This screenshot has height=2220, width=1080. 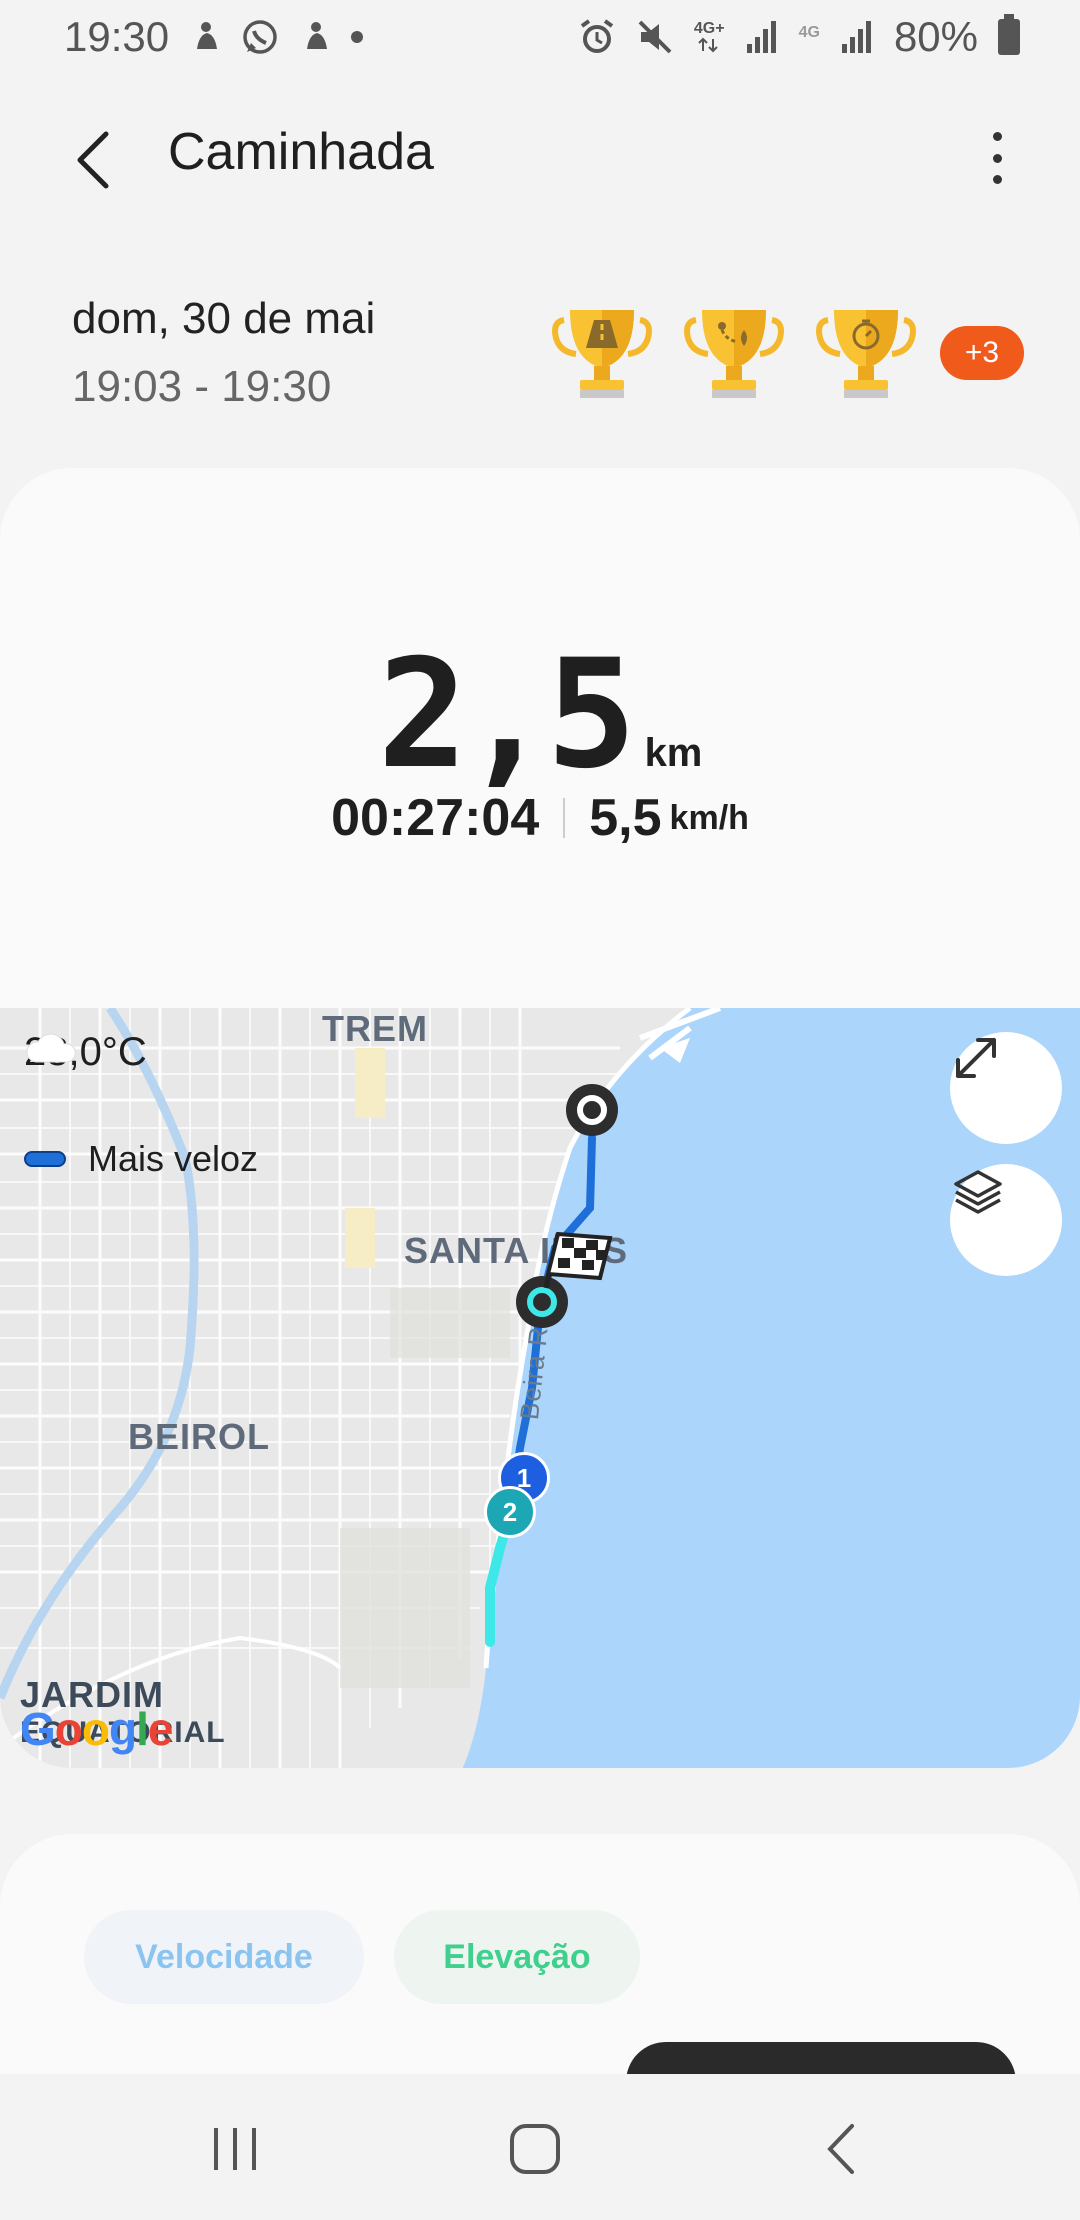 I want to click on session-date: dom, 30 de mai, so click(x=224, y=318).